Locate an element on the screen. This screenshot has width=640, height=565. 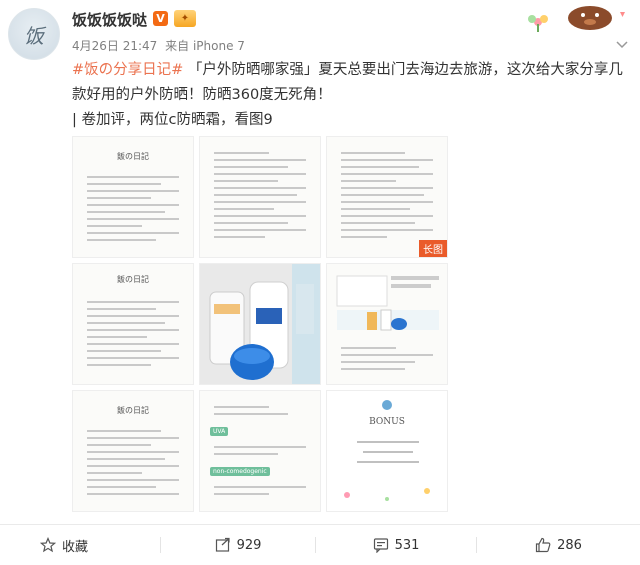
like-button: 286 is located at coordinates (558, 545).